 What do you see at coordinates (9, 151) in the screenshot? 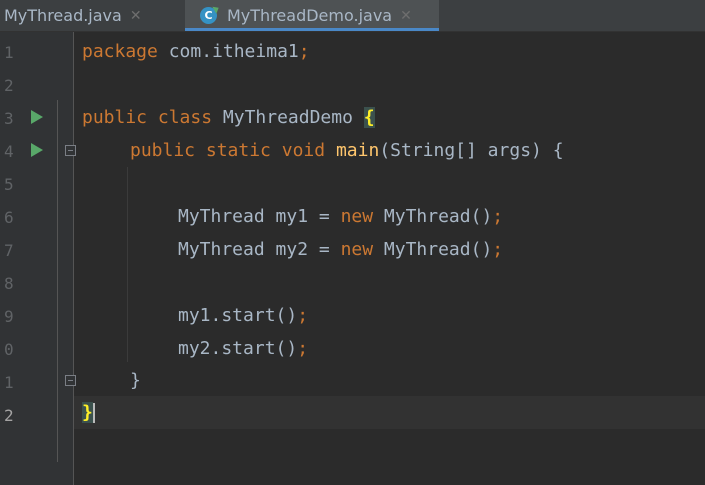
I see `line-number: 4` at bounding box center [9, 151].